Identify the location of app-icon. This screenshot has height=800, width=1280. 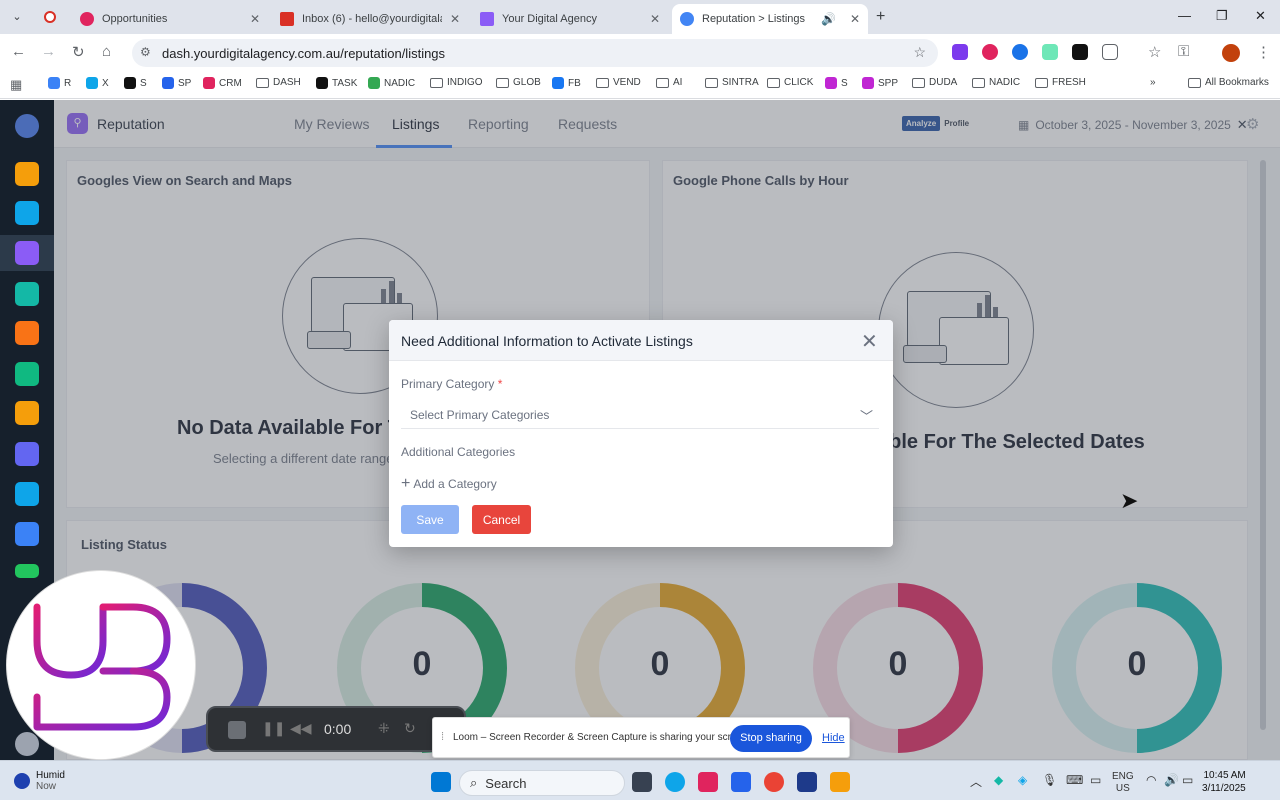
(708, 782).